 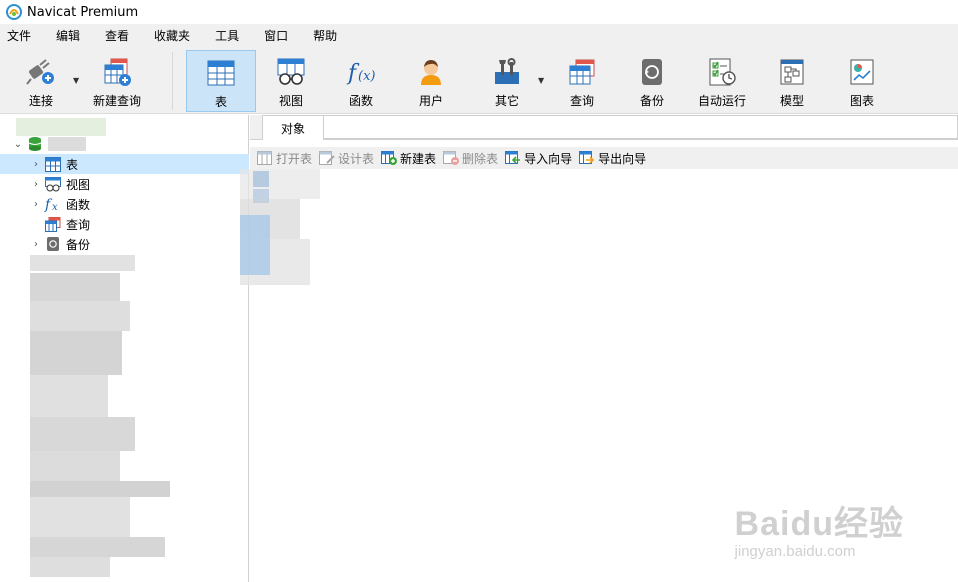 I want to click on toolbar-label-schedule: 自动运行, so click(x=721, y=101).